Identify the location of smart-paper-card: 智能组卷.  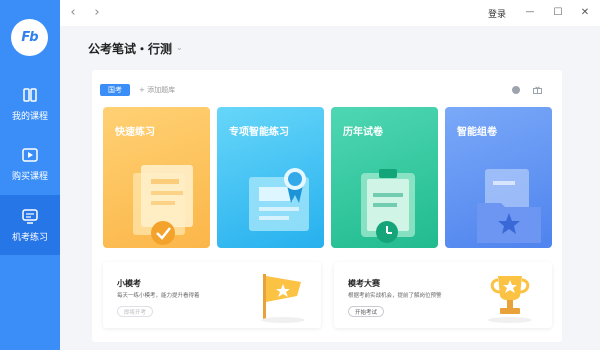
(498, 177).